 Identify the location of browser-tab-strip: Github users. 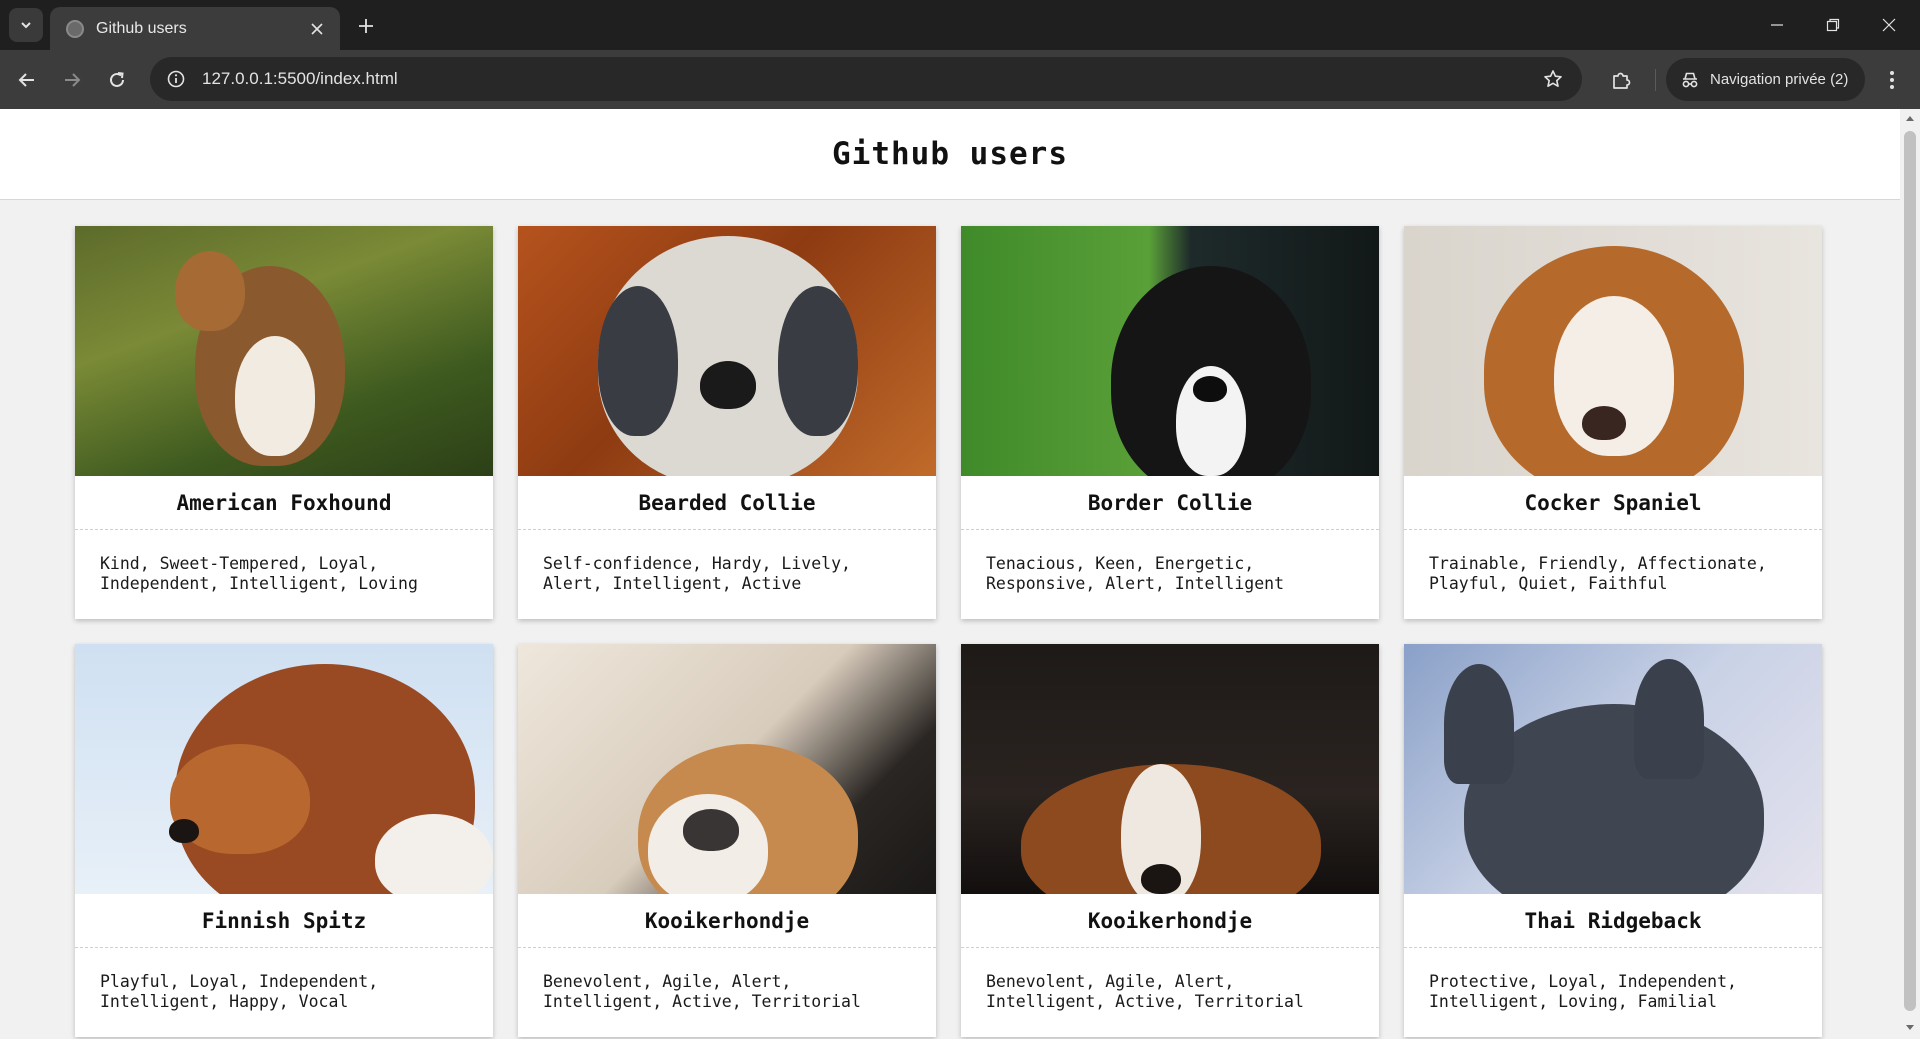
(960, 25).